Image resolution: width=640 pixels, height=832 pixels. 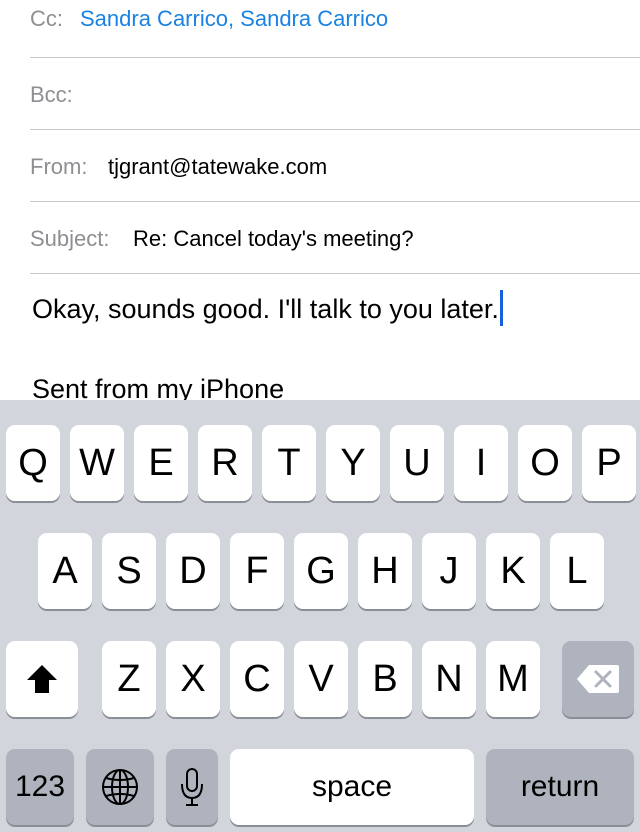 I want to click on key-c: C, so click(x=257, y=679).